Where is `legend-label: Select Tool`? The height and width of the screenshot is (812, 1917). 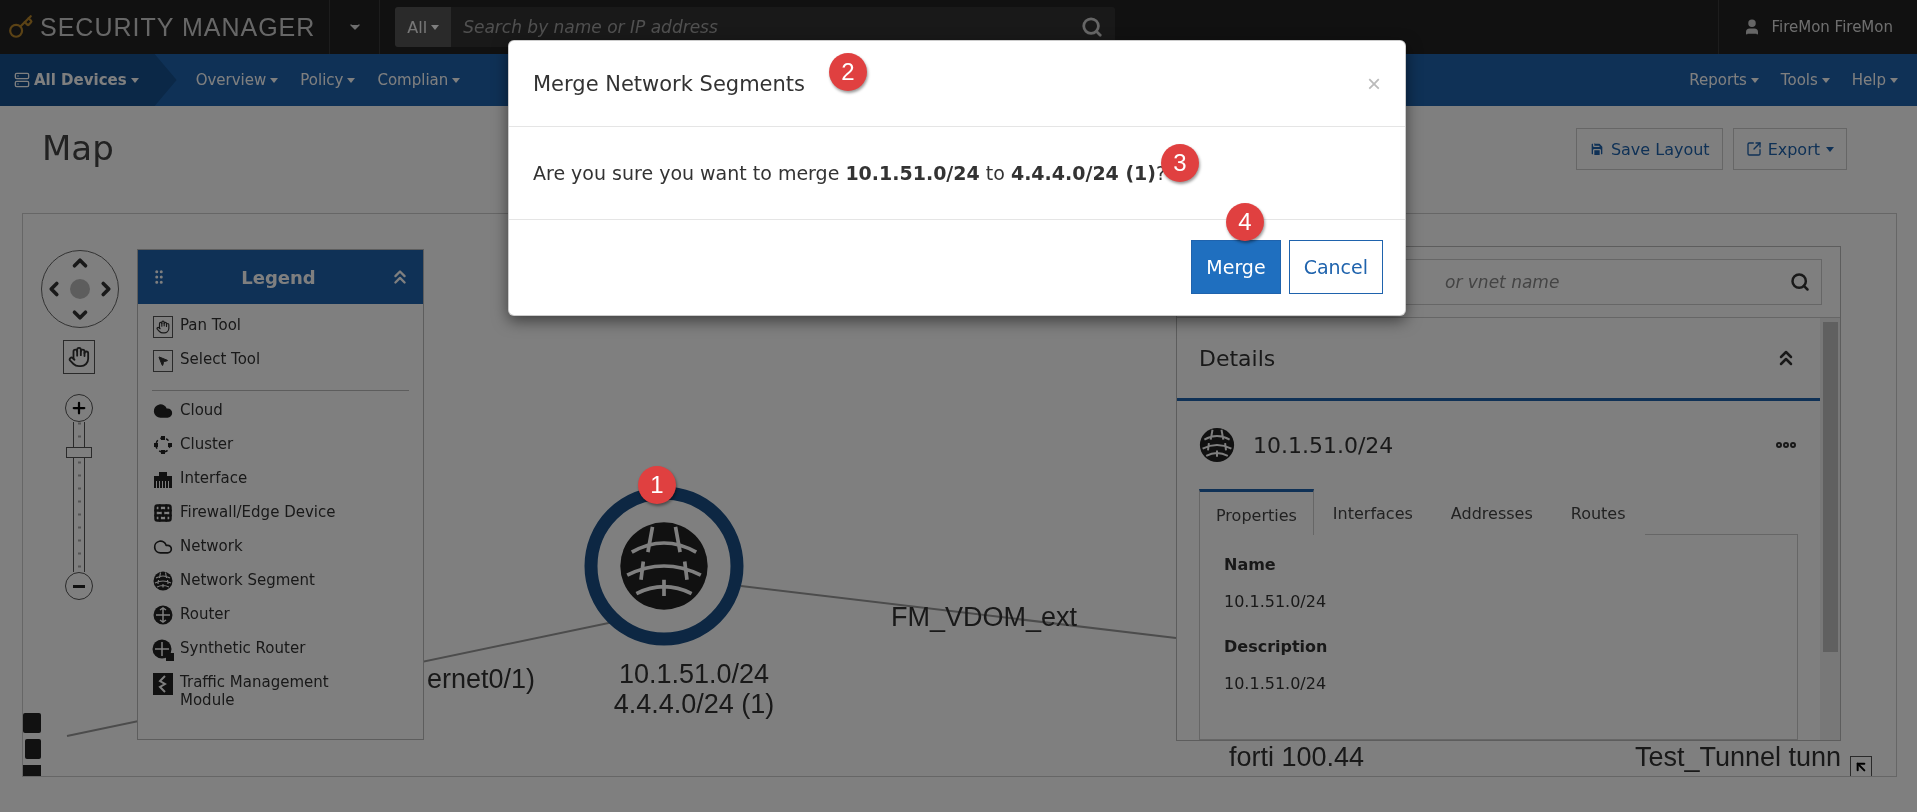
legend-label: Select Tool is located at coordinates (220, 359).